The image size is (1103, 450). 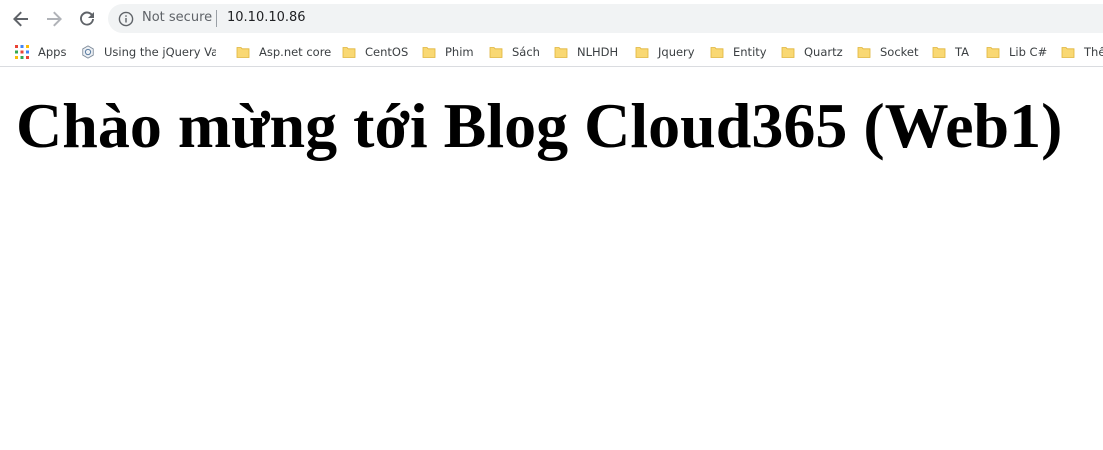 I want to click on bookmark-centos: CentOS, so click(x=375, y=52).